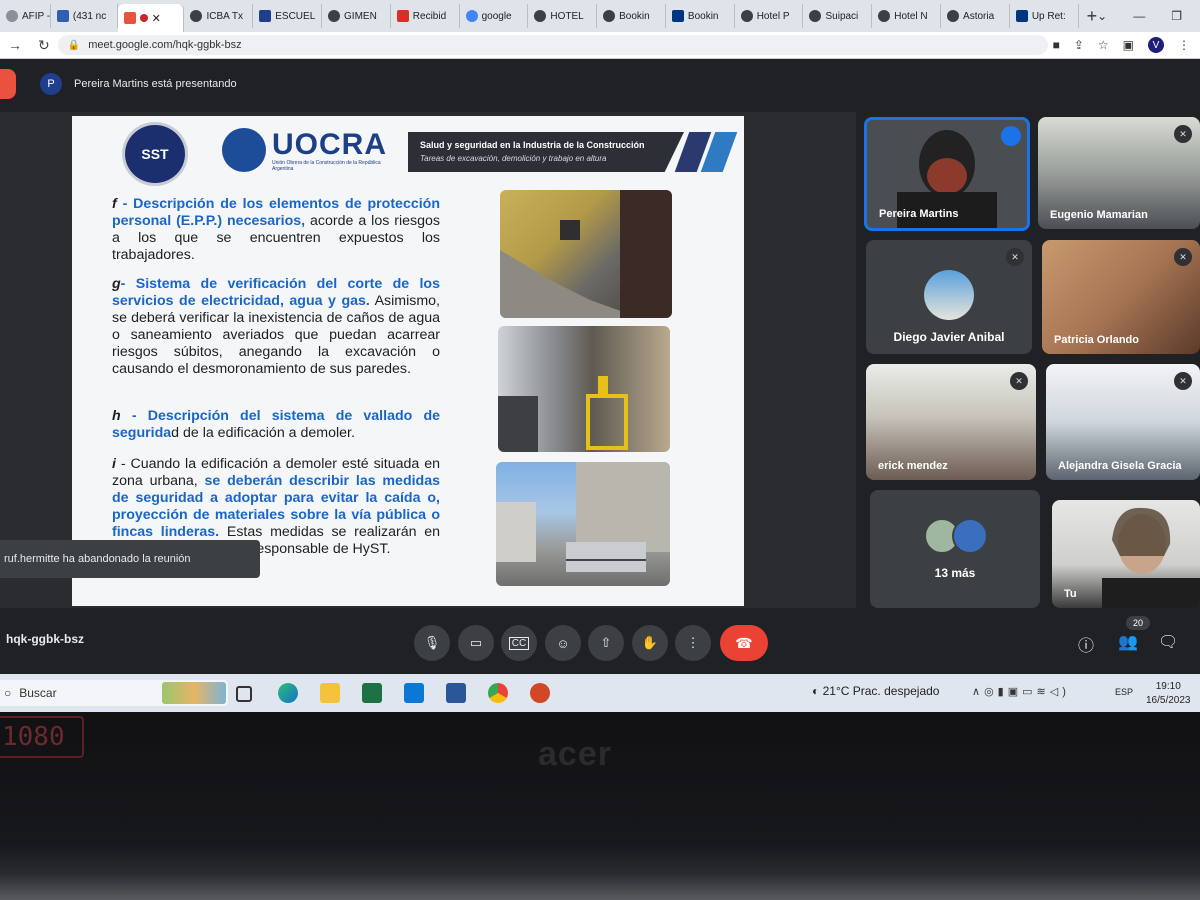  What do you see at coordinates (155, 84) in the screenshot?
I see `presenting-label: Pereira Martins está presentando` at bounding box center [155, 84].